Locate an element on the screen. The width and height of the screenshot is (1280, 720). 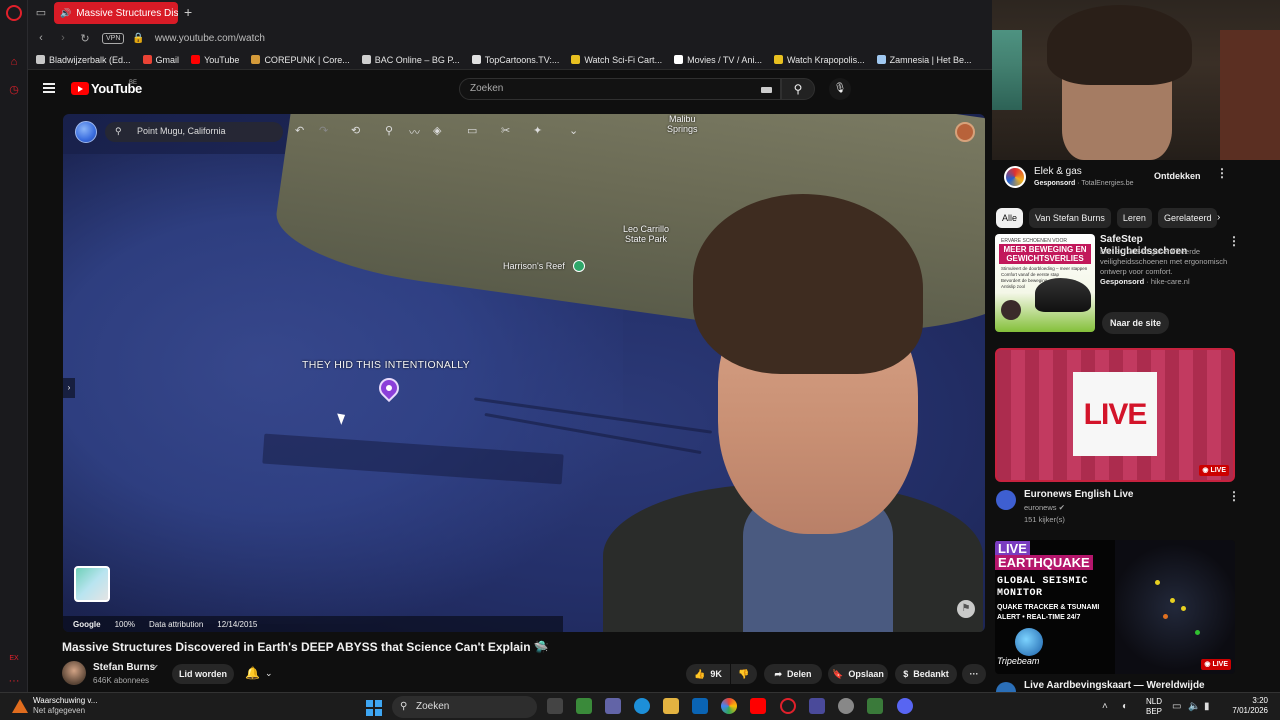
account-avatar is located at coordinates (965, 132).